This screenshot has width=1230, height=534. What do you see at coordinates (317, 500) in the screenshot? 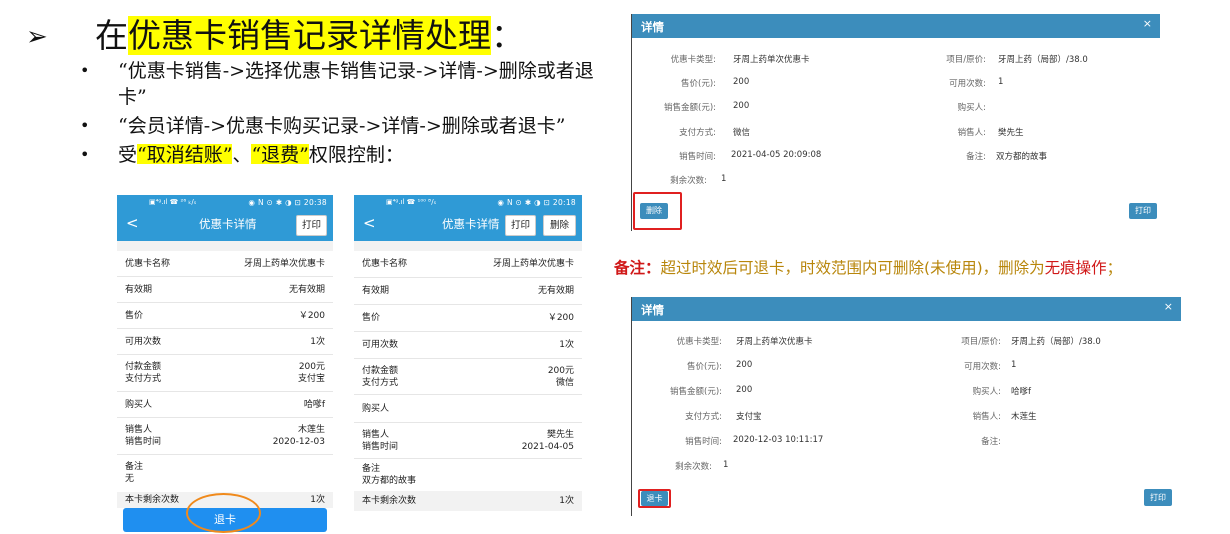
I see `row-value: 1次` at bounding box center [317, 500].